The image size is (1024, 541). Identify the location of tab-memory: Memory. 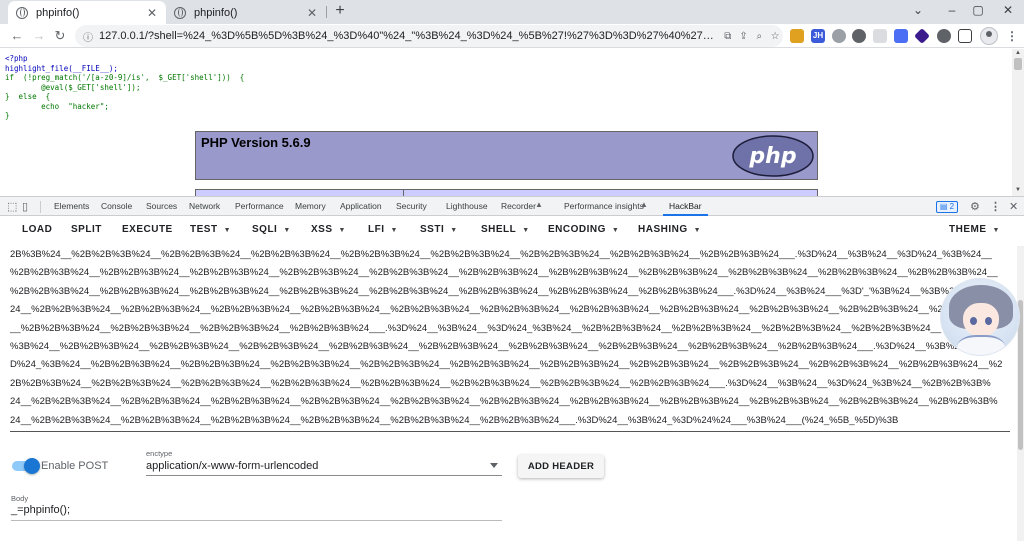
(310, 206).